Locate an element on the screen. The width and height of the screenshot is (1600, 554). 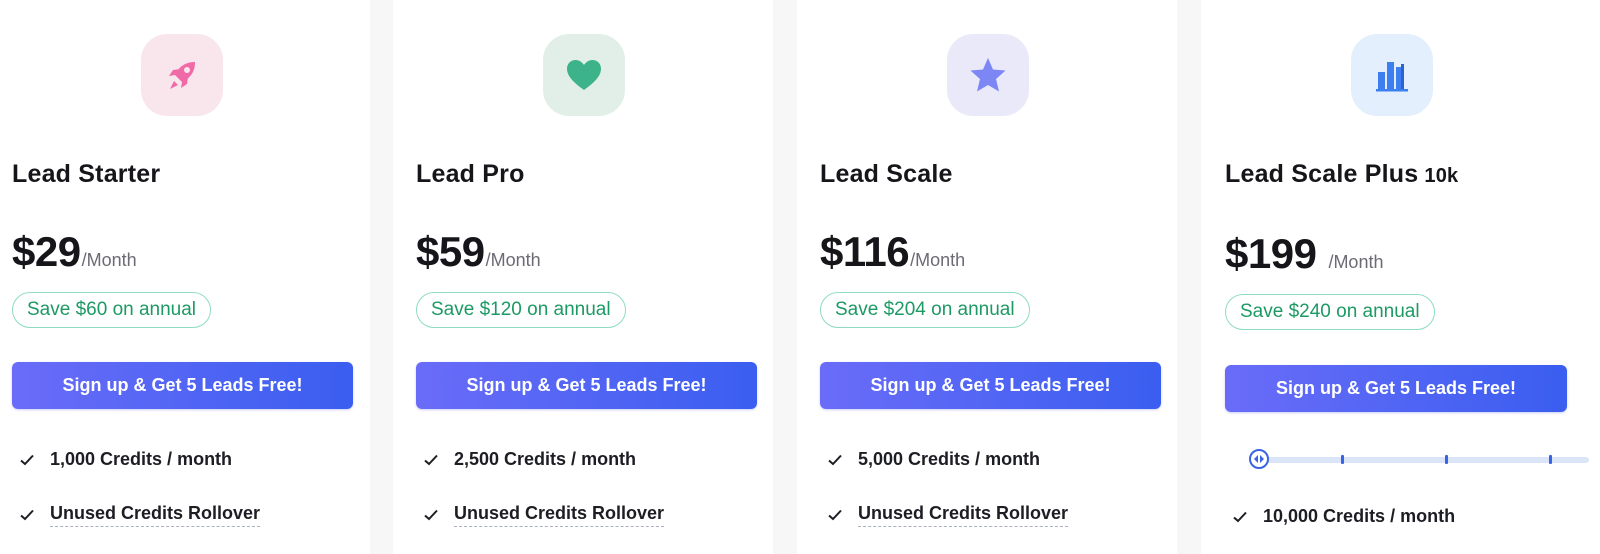
star-icon is located at coordinates (988, 75).